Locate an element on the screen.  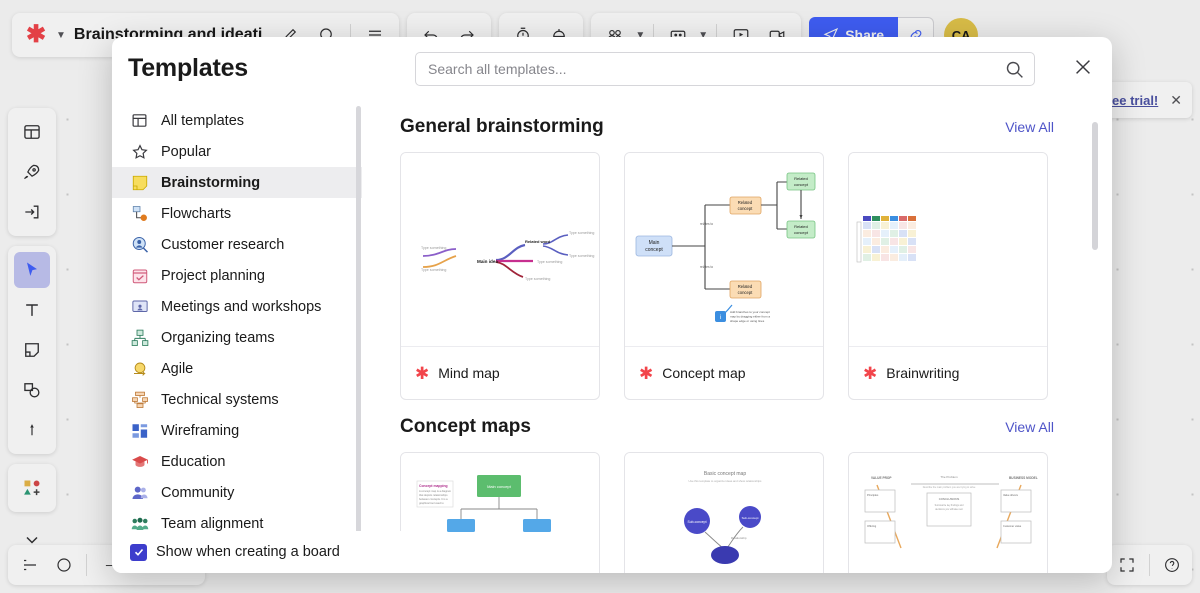
card-footer: ✱ Concept map is located at coordinates (724, 373).